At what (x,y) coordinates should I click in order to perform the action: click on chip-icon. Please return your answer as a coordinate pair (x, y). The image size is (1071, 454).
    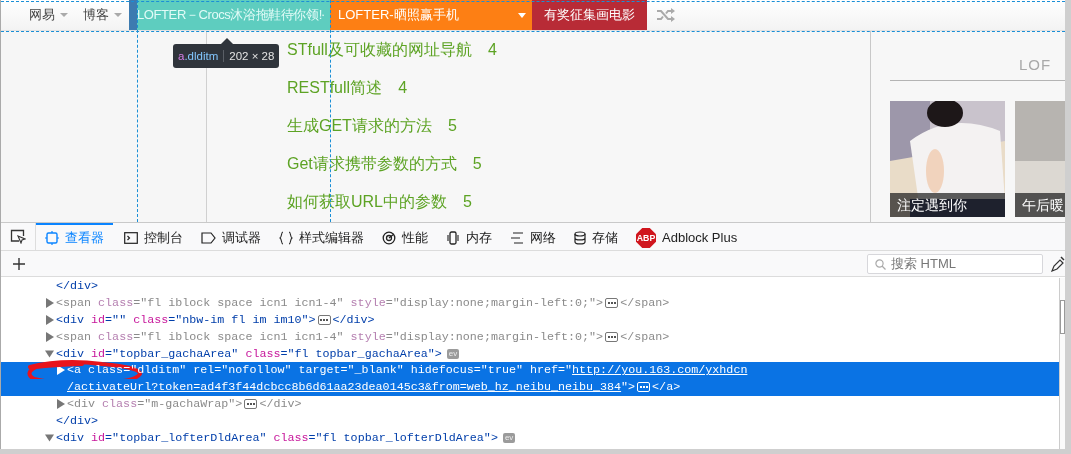
    Looking at the image, I should click on (453, 237).